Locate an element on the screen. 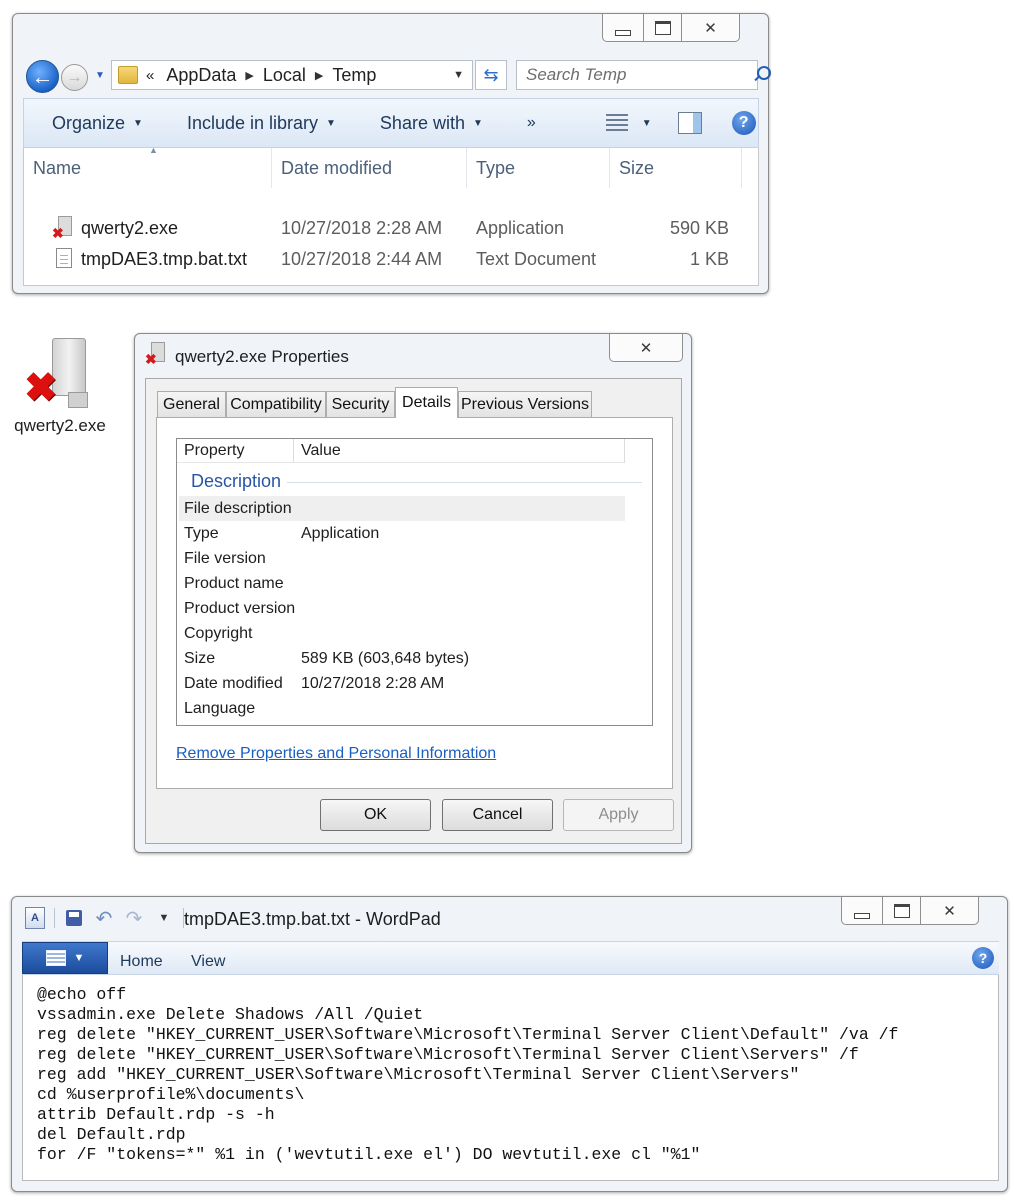  property-key: Product name is located at coordinates (234, 583).